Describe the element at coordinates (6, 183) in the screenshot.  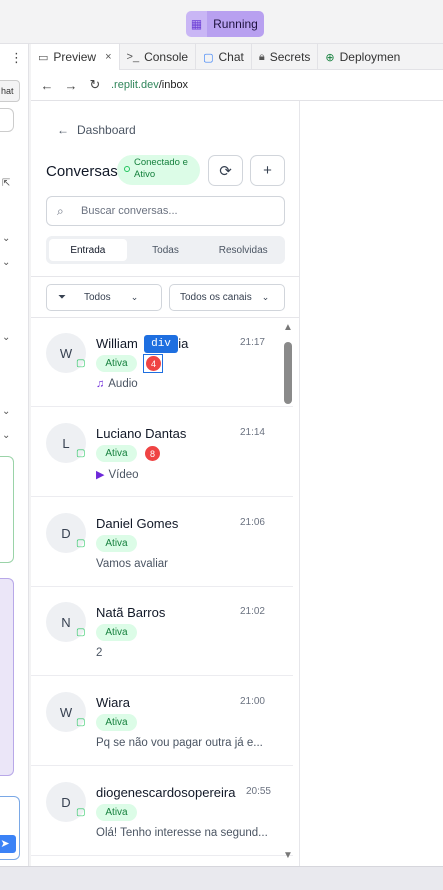
I see `external-link-icon: ⇱` at that location.